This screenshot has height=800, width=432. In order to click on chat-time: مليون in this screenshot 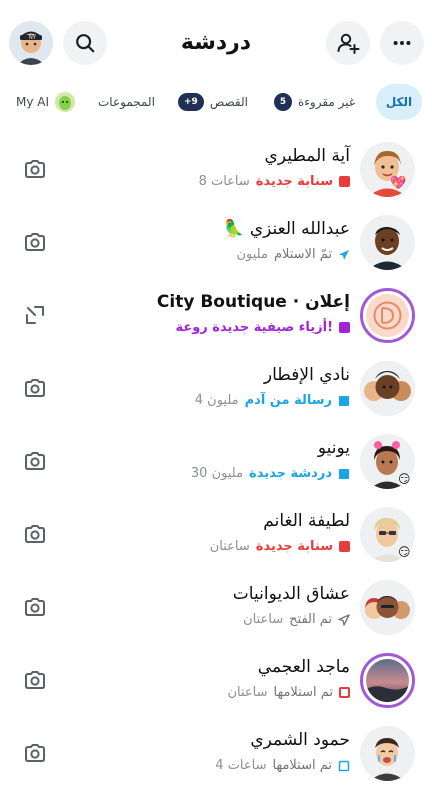, I will do `click(252, 254)`.